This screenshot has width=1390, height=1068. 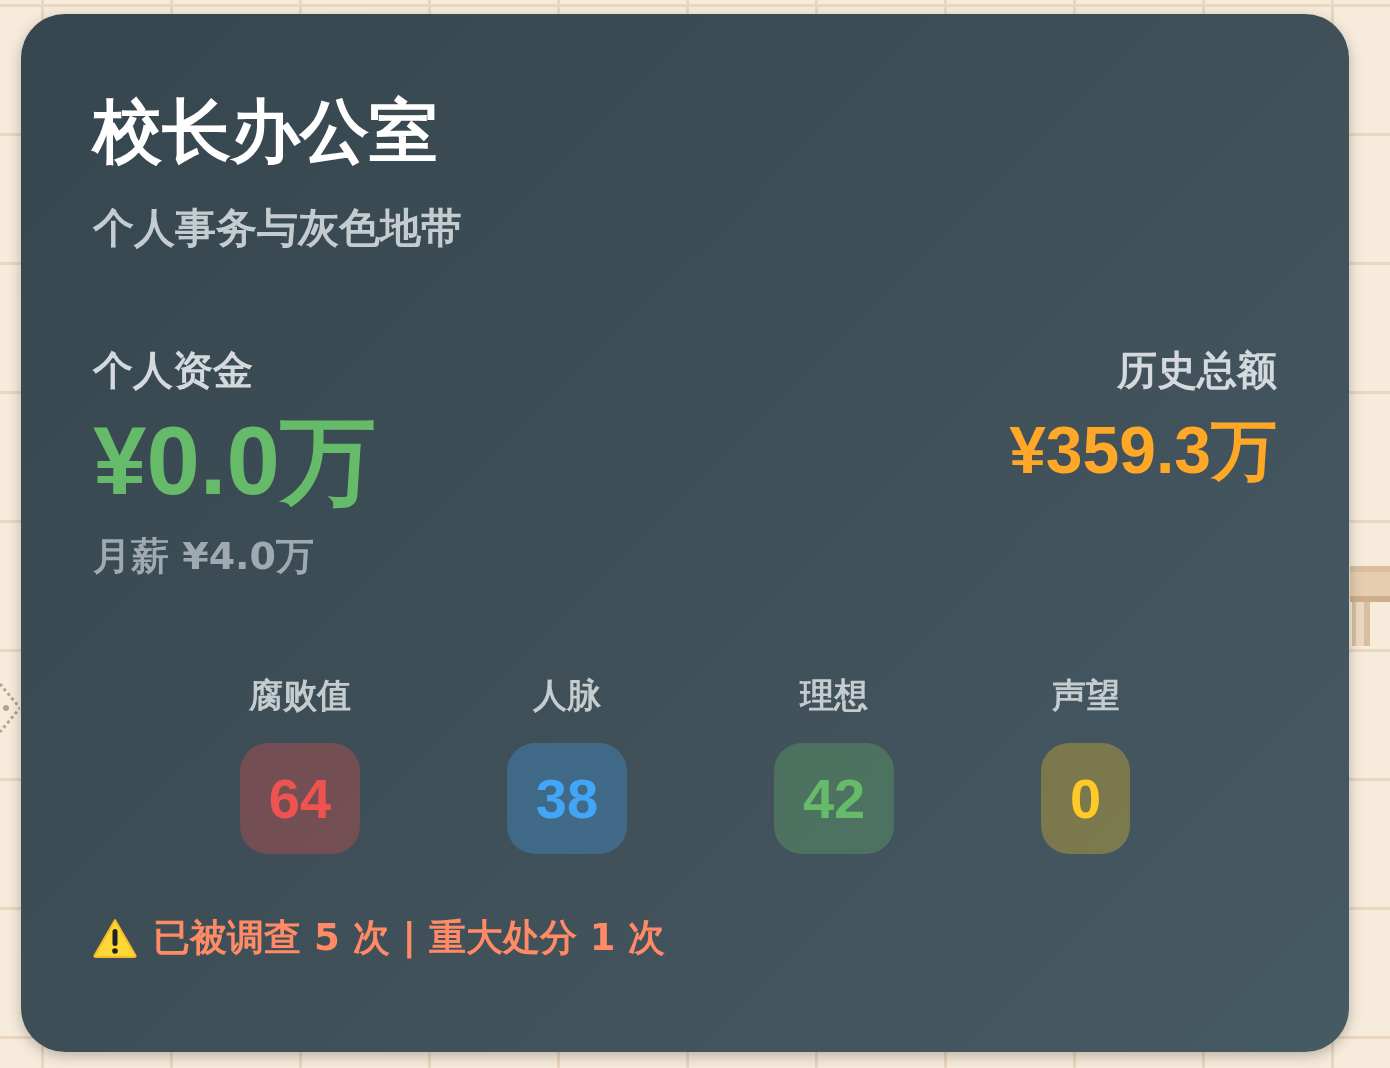 I want to click on stat-value: 0, so click(x=1086, y=798).